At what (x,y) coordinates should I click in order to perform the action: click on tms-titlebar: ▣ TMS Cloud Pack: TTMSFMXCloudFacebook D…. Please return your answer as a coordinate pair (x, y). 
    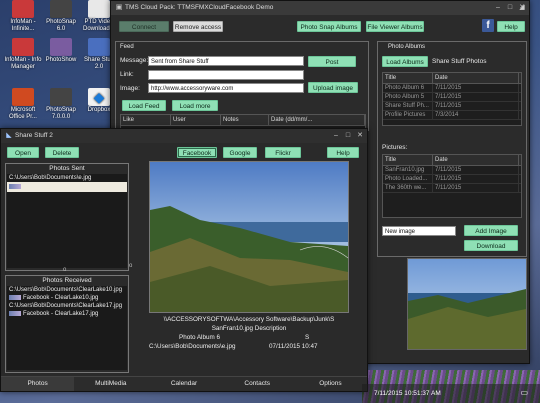
    Looking at the image, I should click on (320, 8).